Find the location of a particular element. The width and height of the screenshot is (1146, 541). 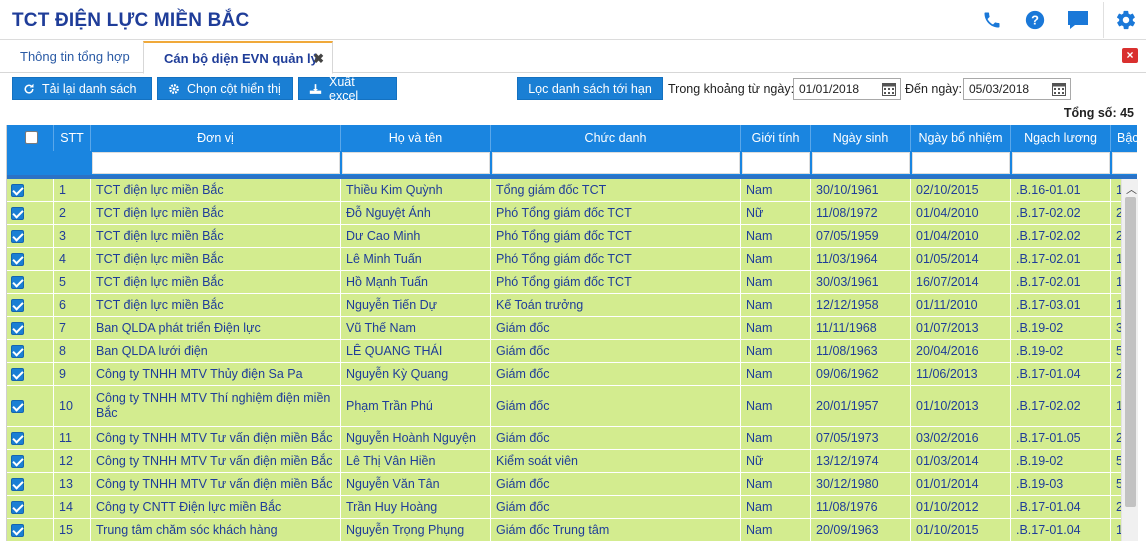

select-all-checkbox is located at coordinates (31, 137).